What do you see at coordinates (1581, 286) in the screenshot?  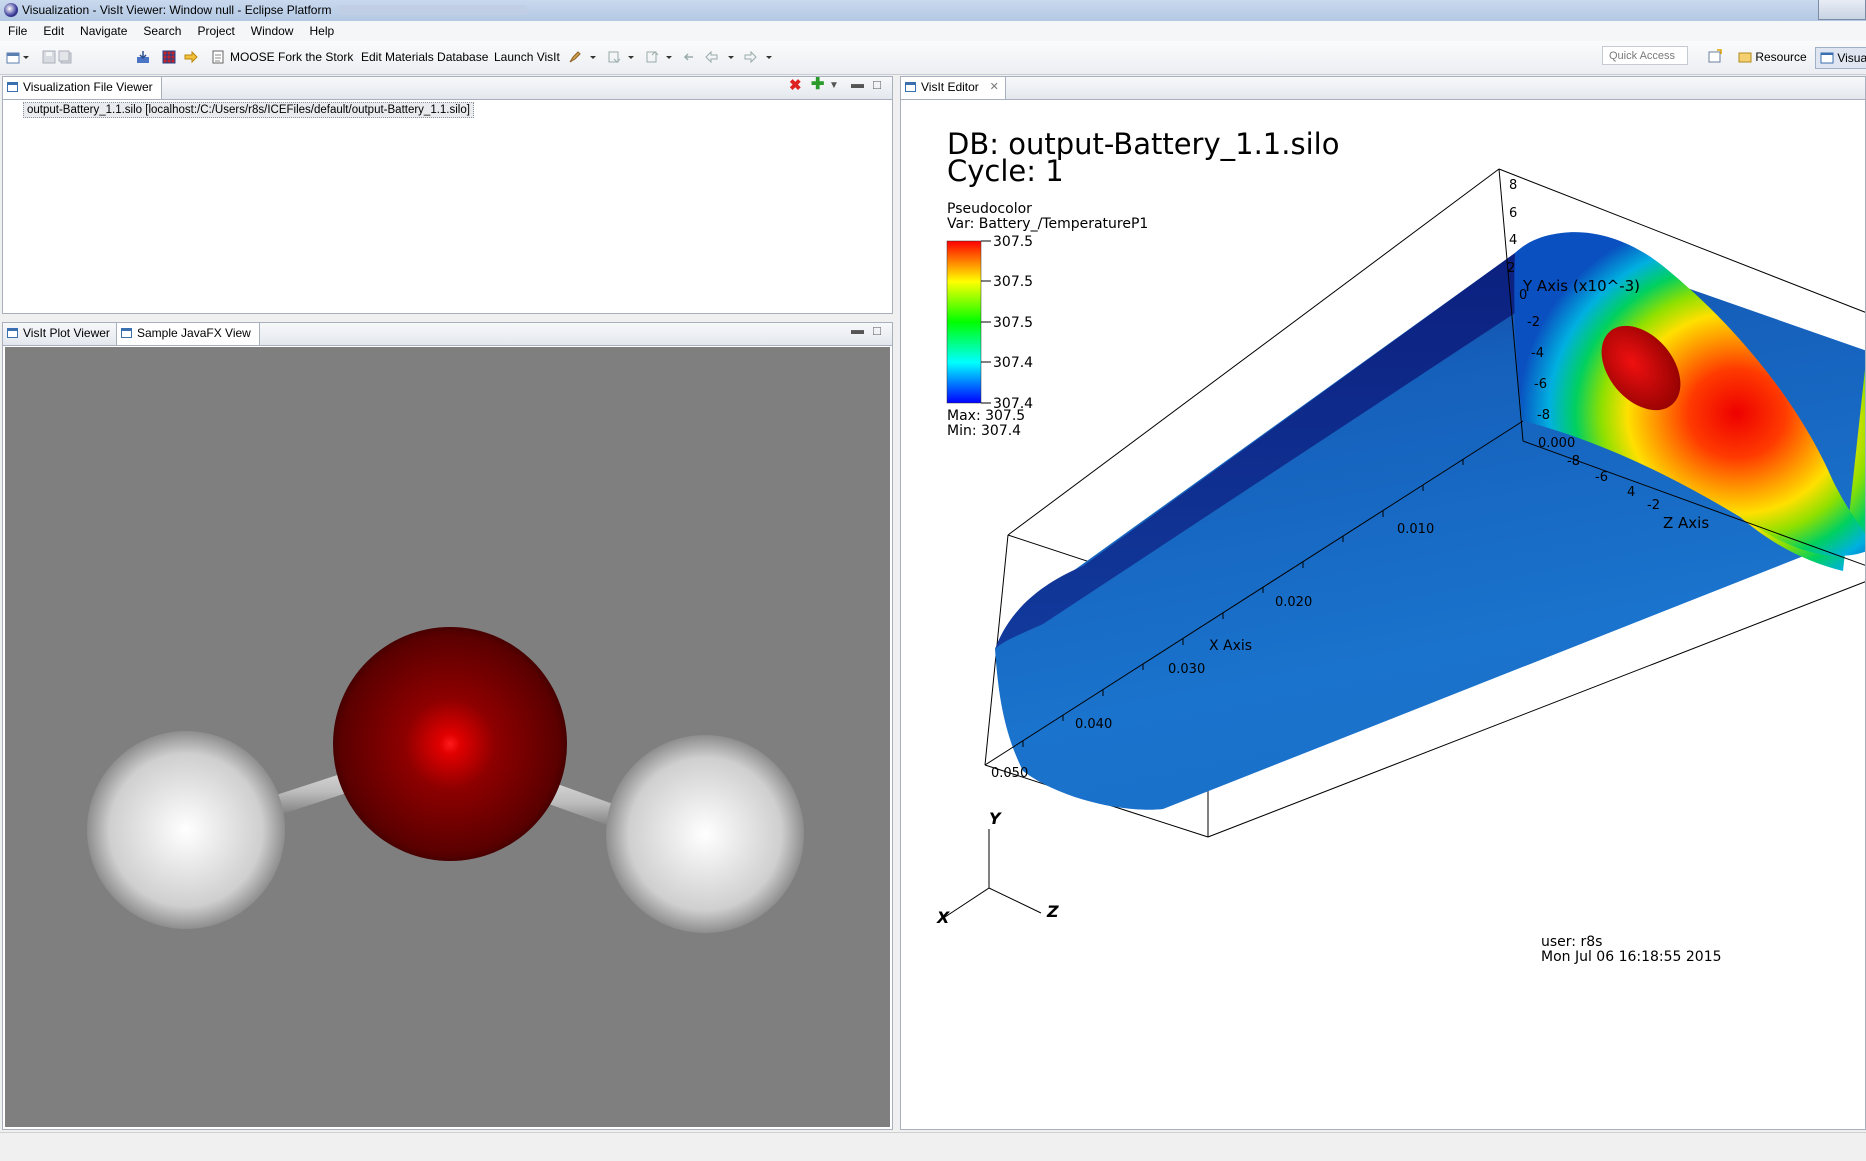 I see `y-axis-label: Y Axis (x10^-3)` at bounding box center [1581, 286].